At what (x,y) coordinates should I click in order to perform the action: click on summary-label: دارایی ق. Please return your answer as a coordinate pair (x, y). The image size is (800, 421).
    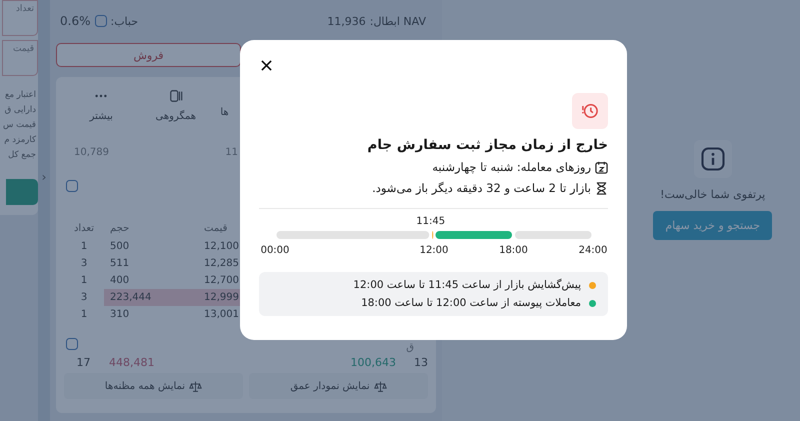
    Looking at the image, I should click on (20, 110).